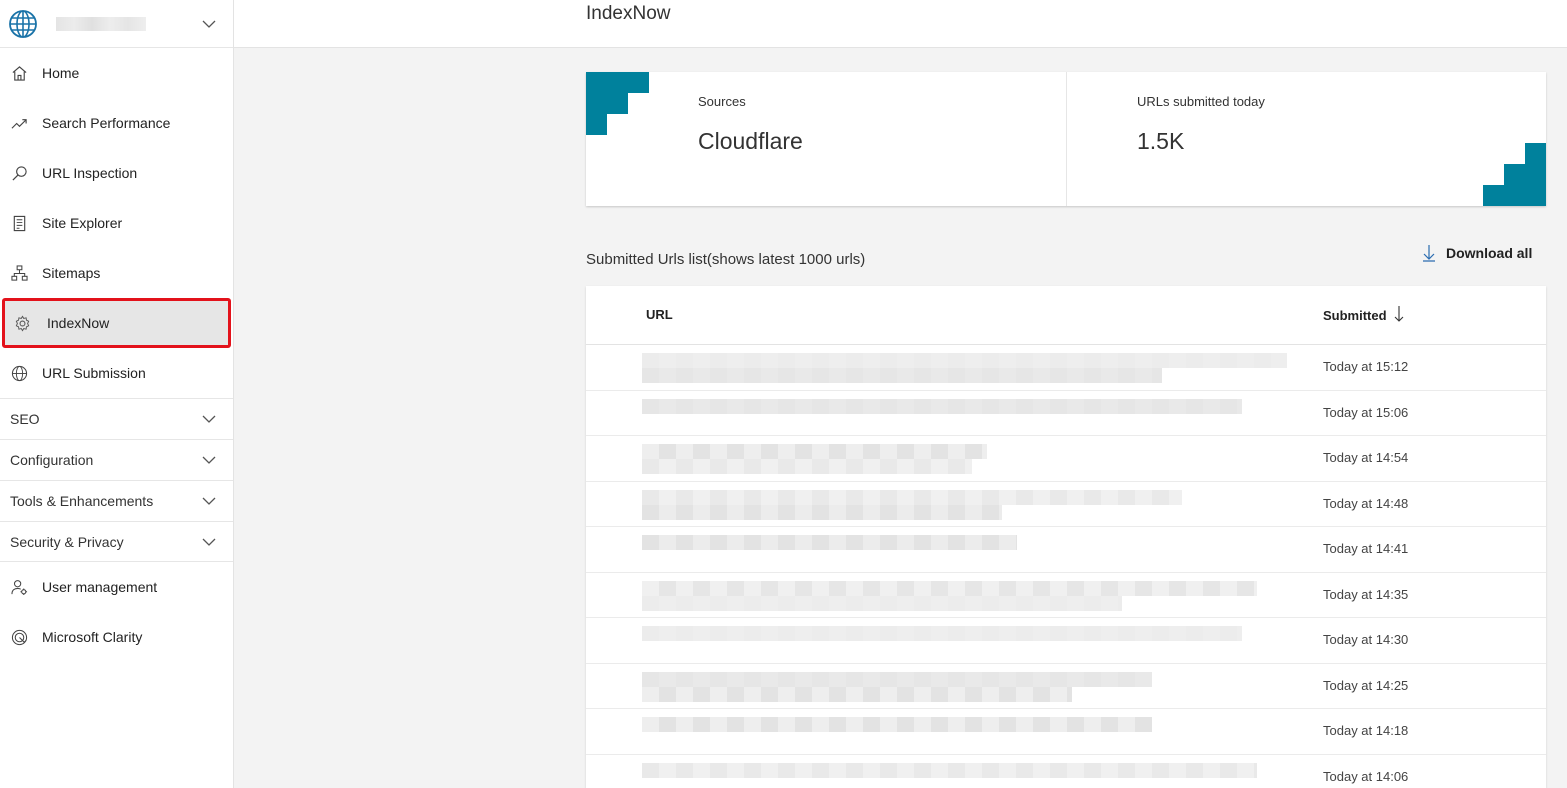  I want to click on table-row: Today at 14:48, so click(1066, 504).